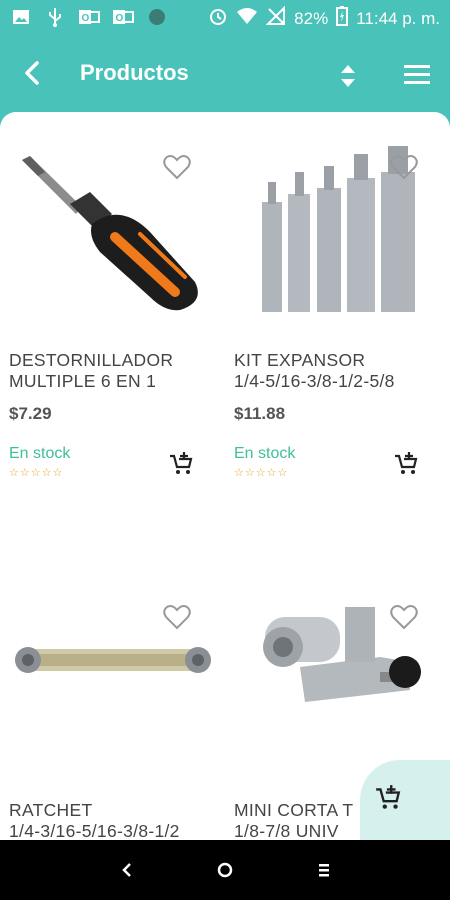  I want to click on battery-charging-icon, so click(342, 18).